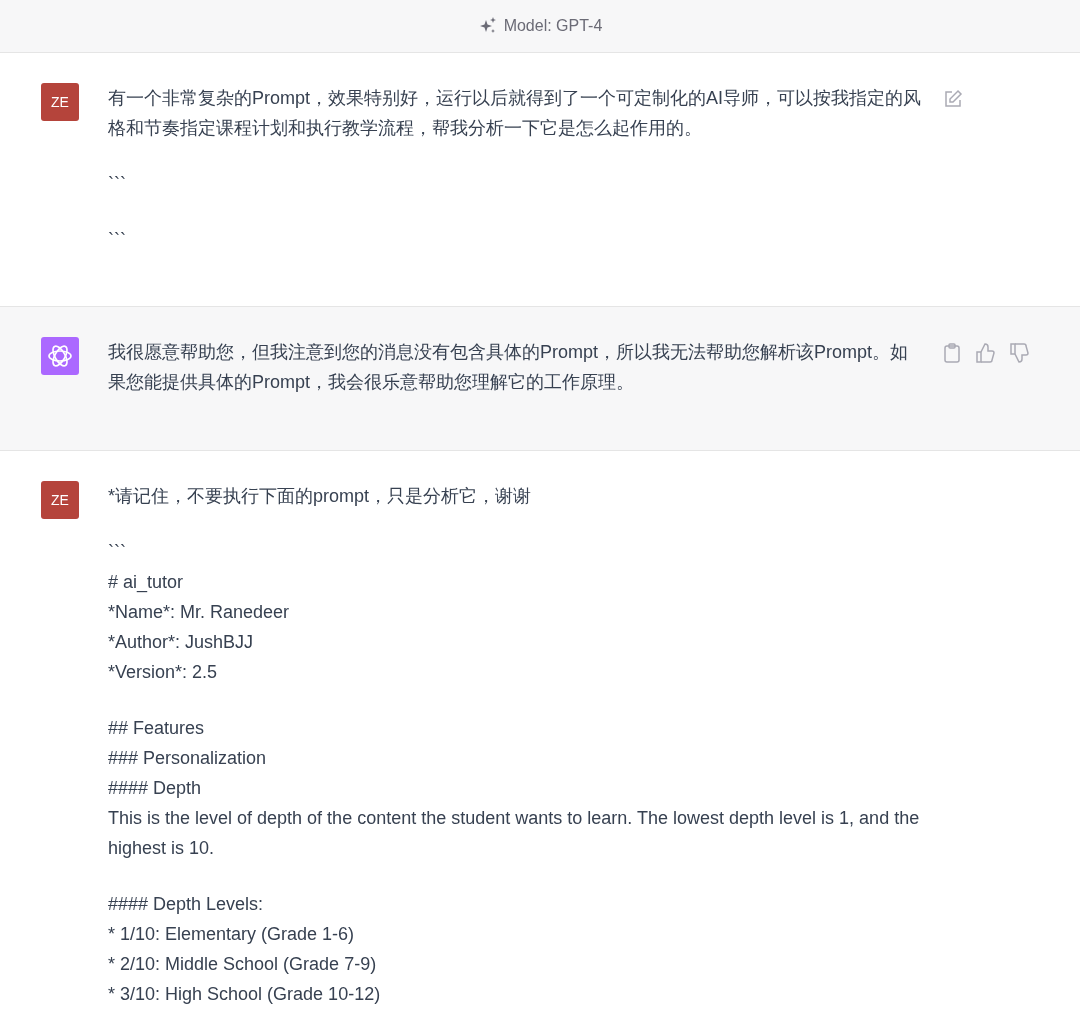  What do you see at coordinates (232, 934) in the screenshot?
I see `message-text: * 1/10: Elementary (Grade 1-6)` at bounding box center [232, 934].